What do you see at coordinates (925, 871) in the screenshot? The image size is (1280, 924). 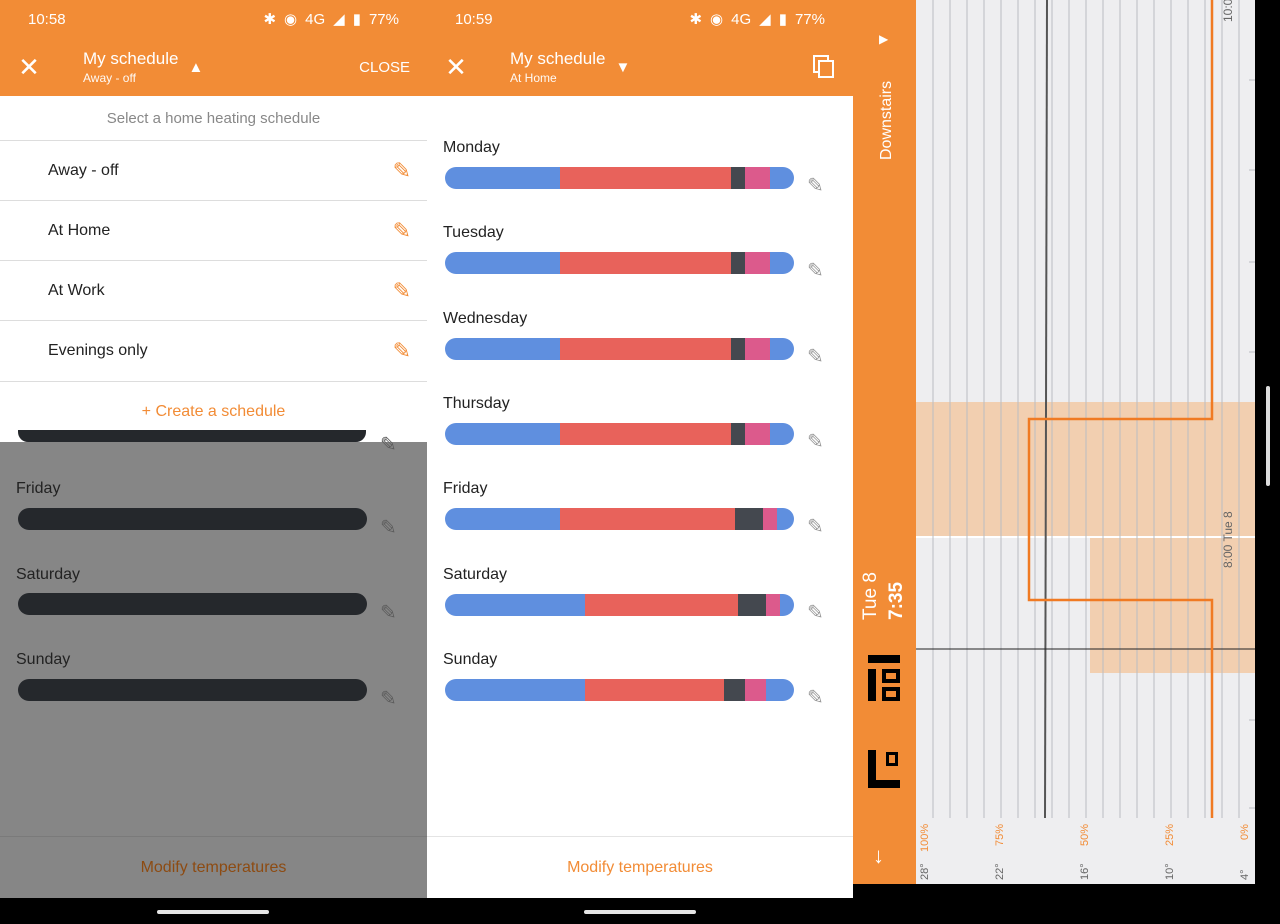 I see `temp-tick: 28°` at bounding box center [925, 871].